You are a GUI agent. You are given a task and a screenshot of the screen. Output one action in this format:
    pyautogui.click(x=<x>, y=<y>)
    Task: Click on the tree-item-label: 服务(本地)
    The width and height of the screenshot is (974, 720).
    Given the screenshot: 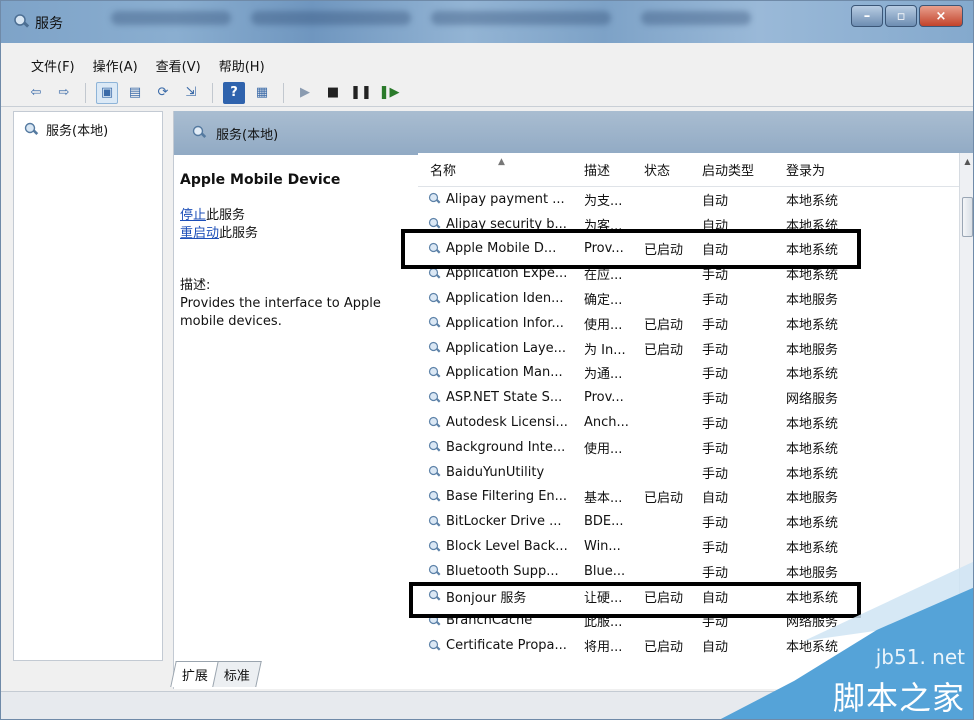 What is the action you would take?
    pyautogui.click(x=77, y=131)
    